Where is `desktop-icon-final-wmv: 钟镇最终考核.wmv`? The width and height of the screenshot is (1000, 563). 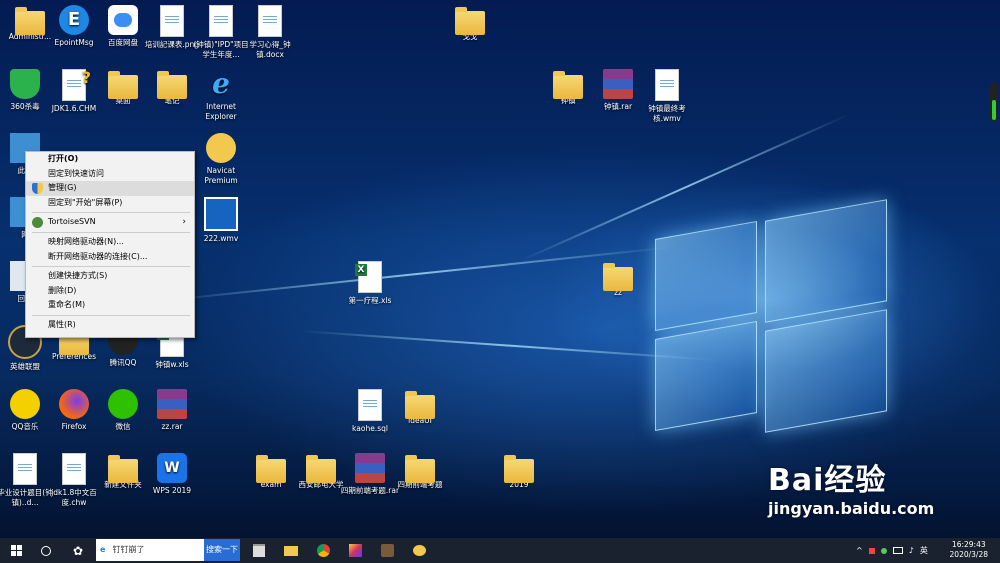 desktop-icon-final-wmv: 钟镇最终考核.wmv is located at coordinates (667, 96).